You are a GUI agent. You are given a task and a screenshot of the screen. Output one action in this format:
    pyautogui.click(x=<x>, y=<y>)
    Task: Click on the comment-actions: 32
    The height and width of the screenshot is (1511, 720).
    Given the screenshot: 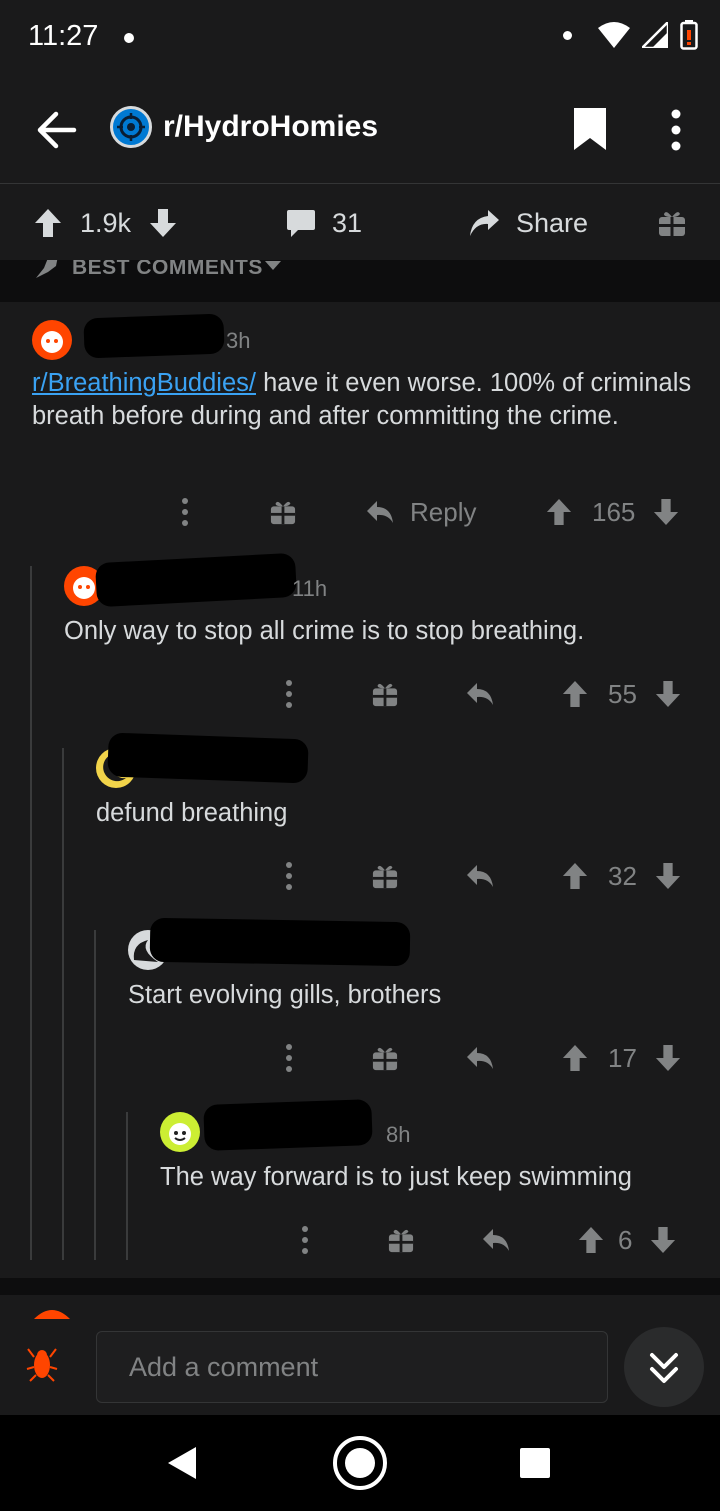 What is the action you would take?
    pyautogui.click(x=360, y=876)
    